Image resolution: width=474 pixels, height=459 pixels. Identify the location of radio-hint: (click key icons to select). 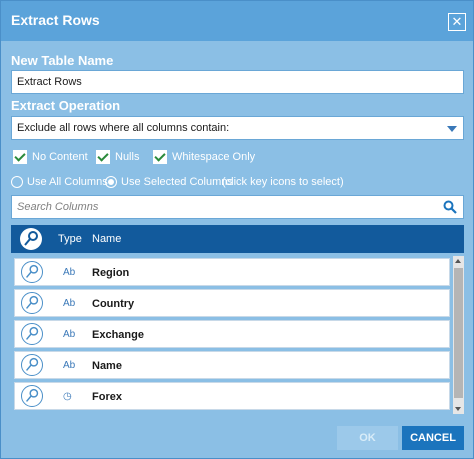
(283, 182).